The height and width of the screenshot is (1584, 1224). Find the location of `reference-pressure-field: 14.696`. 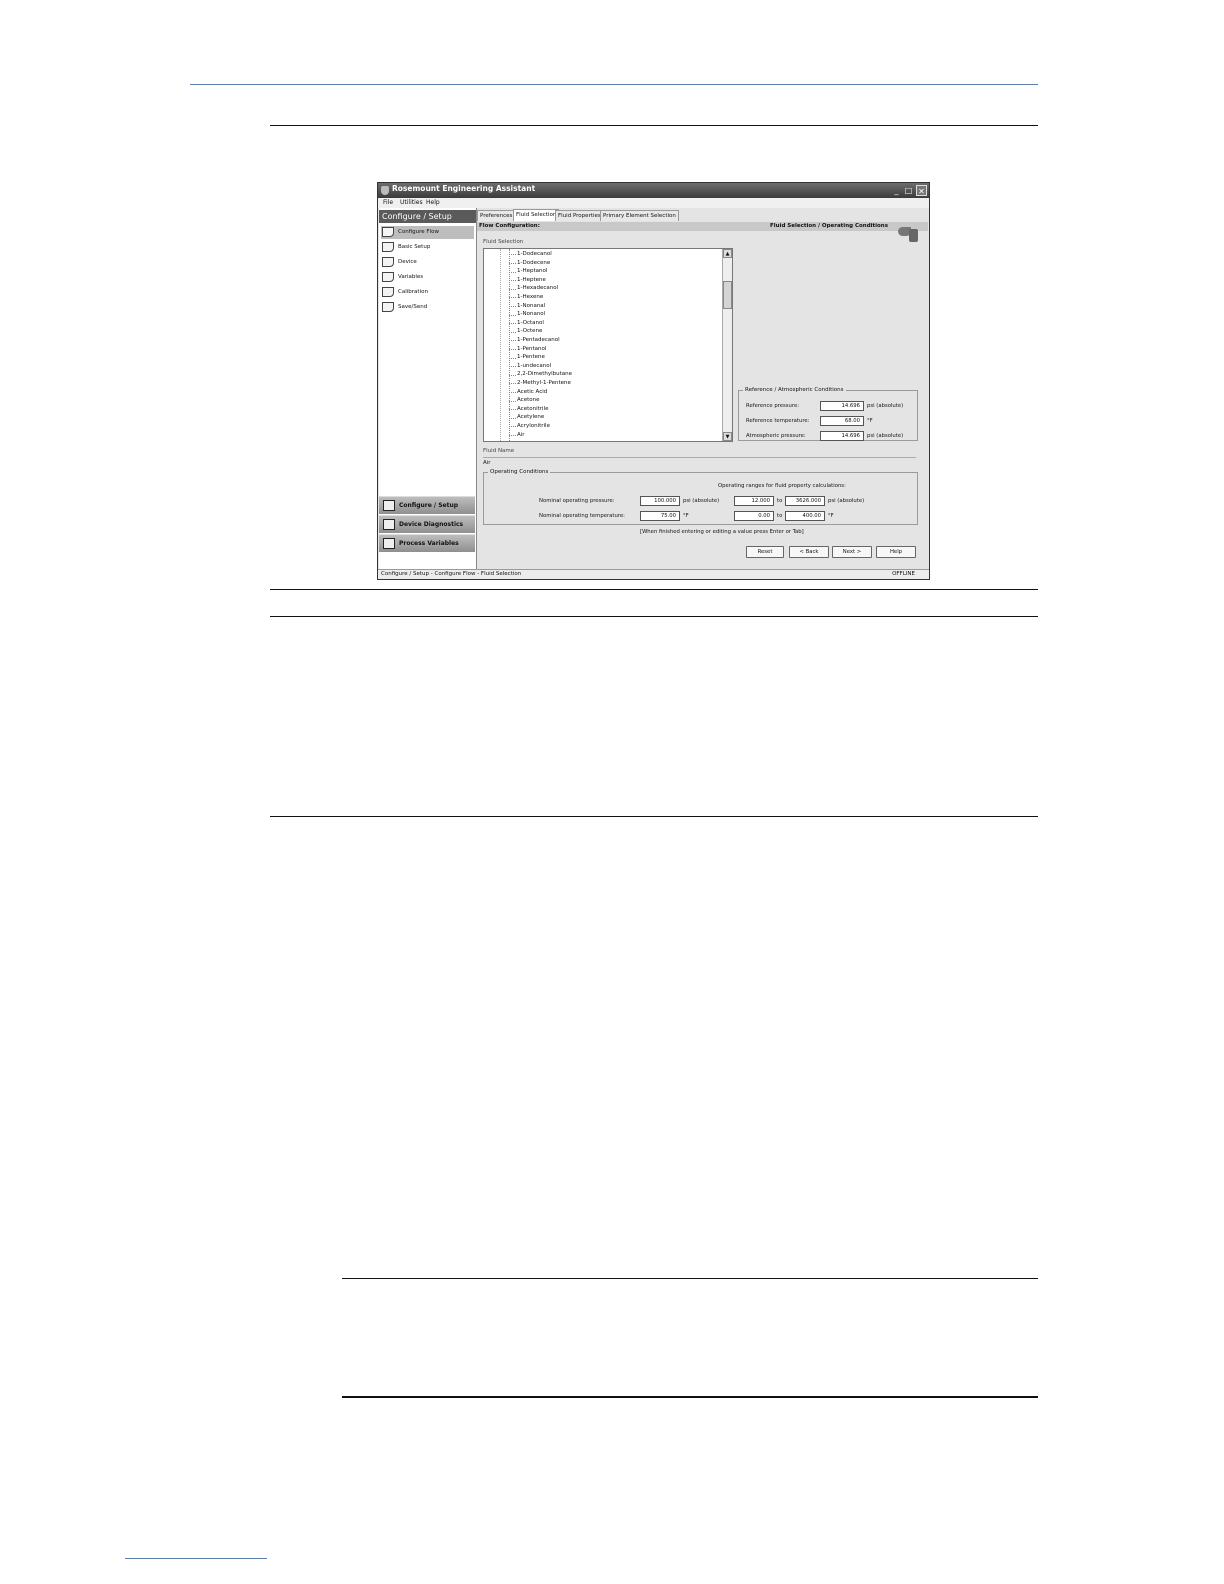

reference-pressure-field: 14.696 is located at coordinates (842, 406).